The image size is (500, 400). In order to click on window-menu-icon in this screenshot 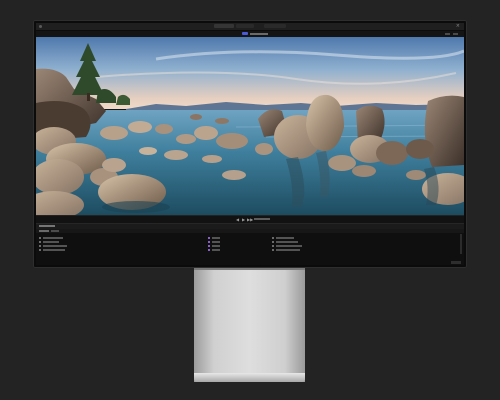, I will do `click(40, 26)`.